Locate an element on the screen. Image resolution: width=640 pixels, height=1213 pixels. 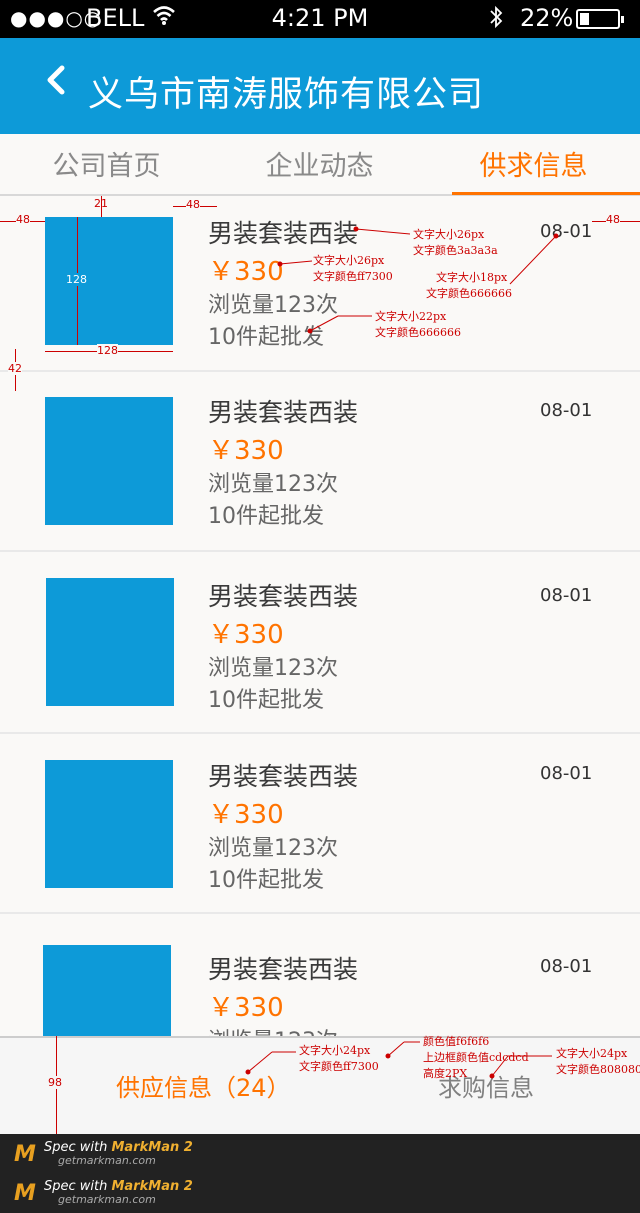
spec-note-price: 文字大小26px 文字颜色ff7300 is located at coordinates (353, 268).